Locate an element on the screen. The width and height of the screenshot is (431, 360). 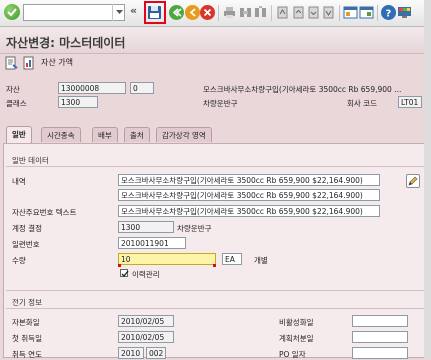
tab-allocations: 배부 is located at coordinates (105, 134).